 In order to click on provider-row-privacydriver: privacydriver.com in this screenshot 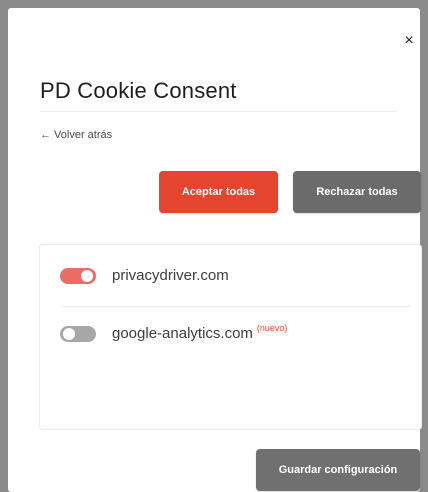, I will do `click(234, 275)`.